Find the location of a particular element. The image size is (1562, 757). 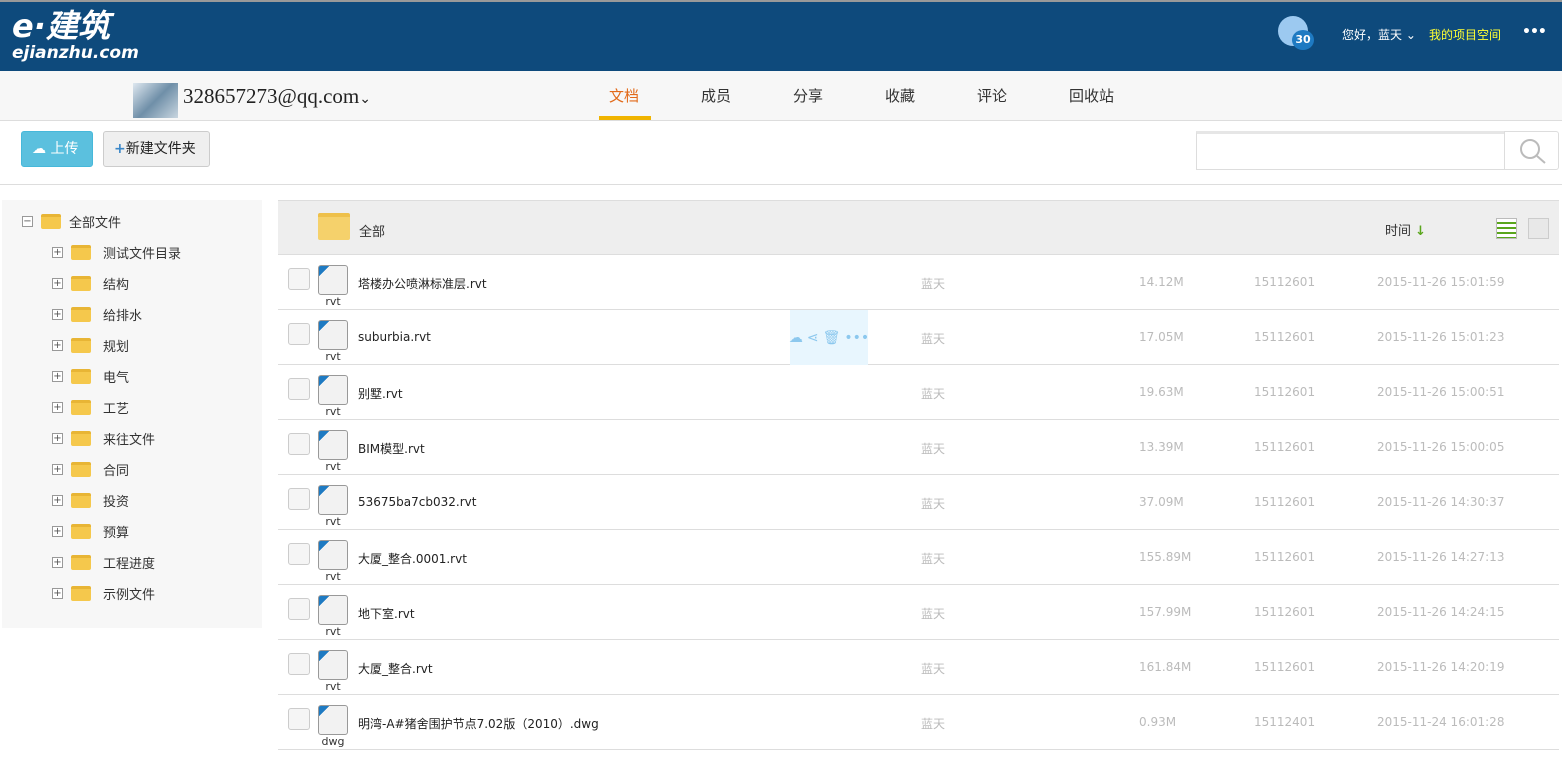

file-name: BIM模型.rvt is located at coordinates (391, 448).